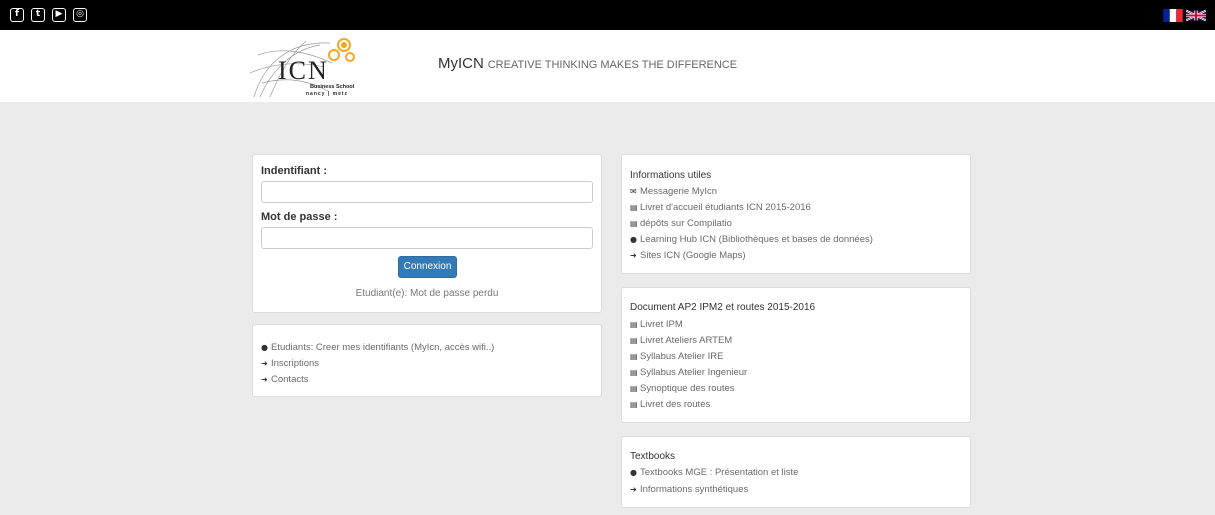  Describe the element at coordinates (676, 356) in the screenshot. I see `list-item: ▤ Syllabus Atelier IRE` at that location.